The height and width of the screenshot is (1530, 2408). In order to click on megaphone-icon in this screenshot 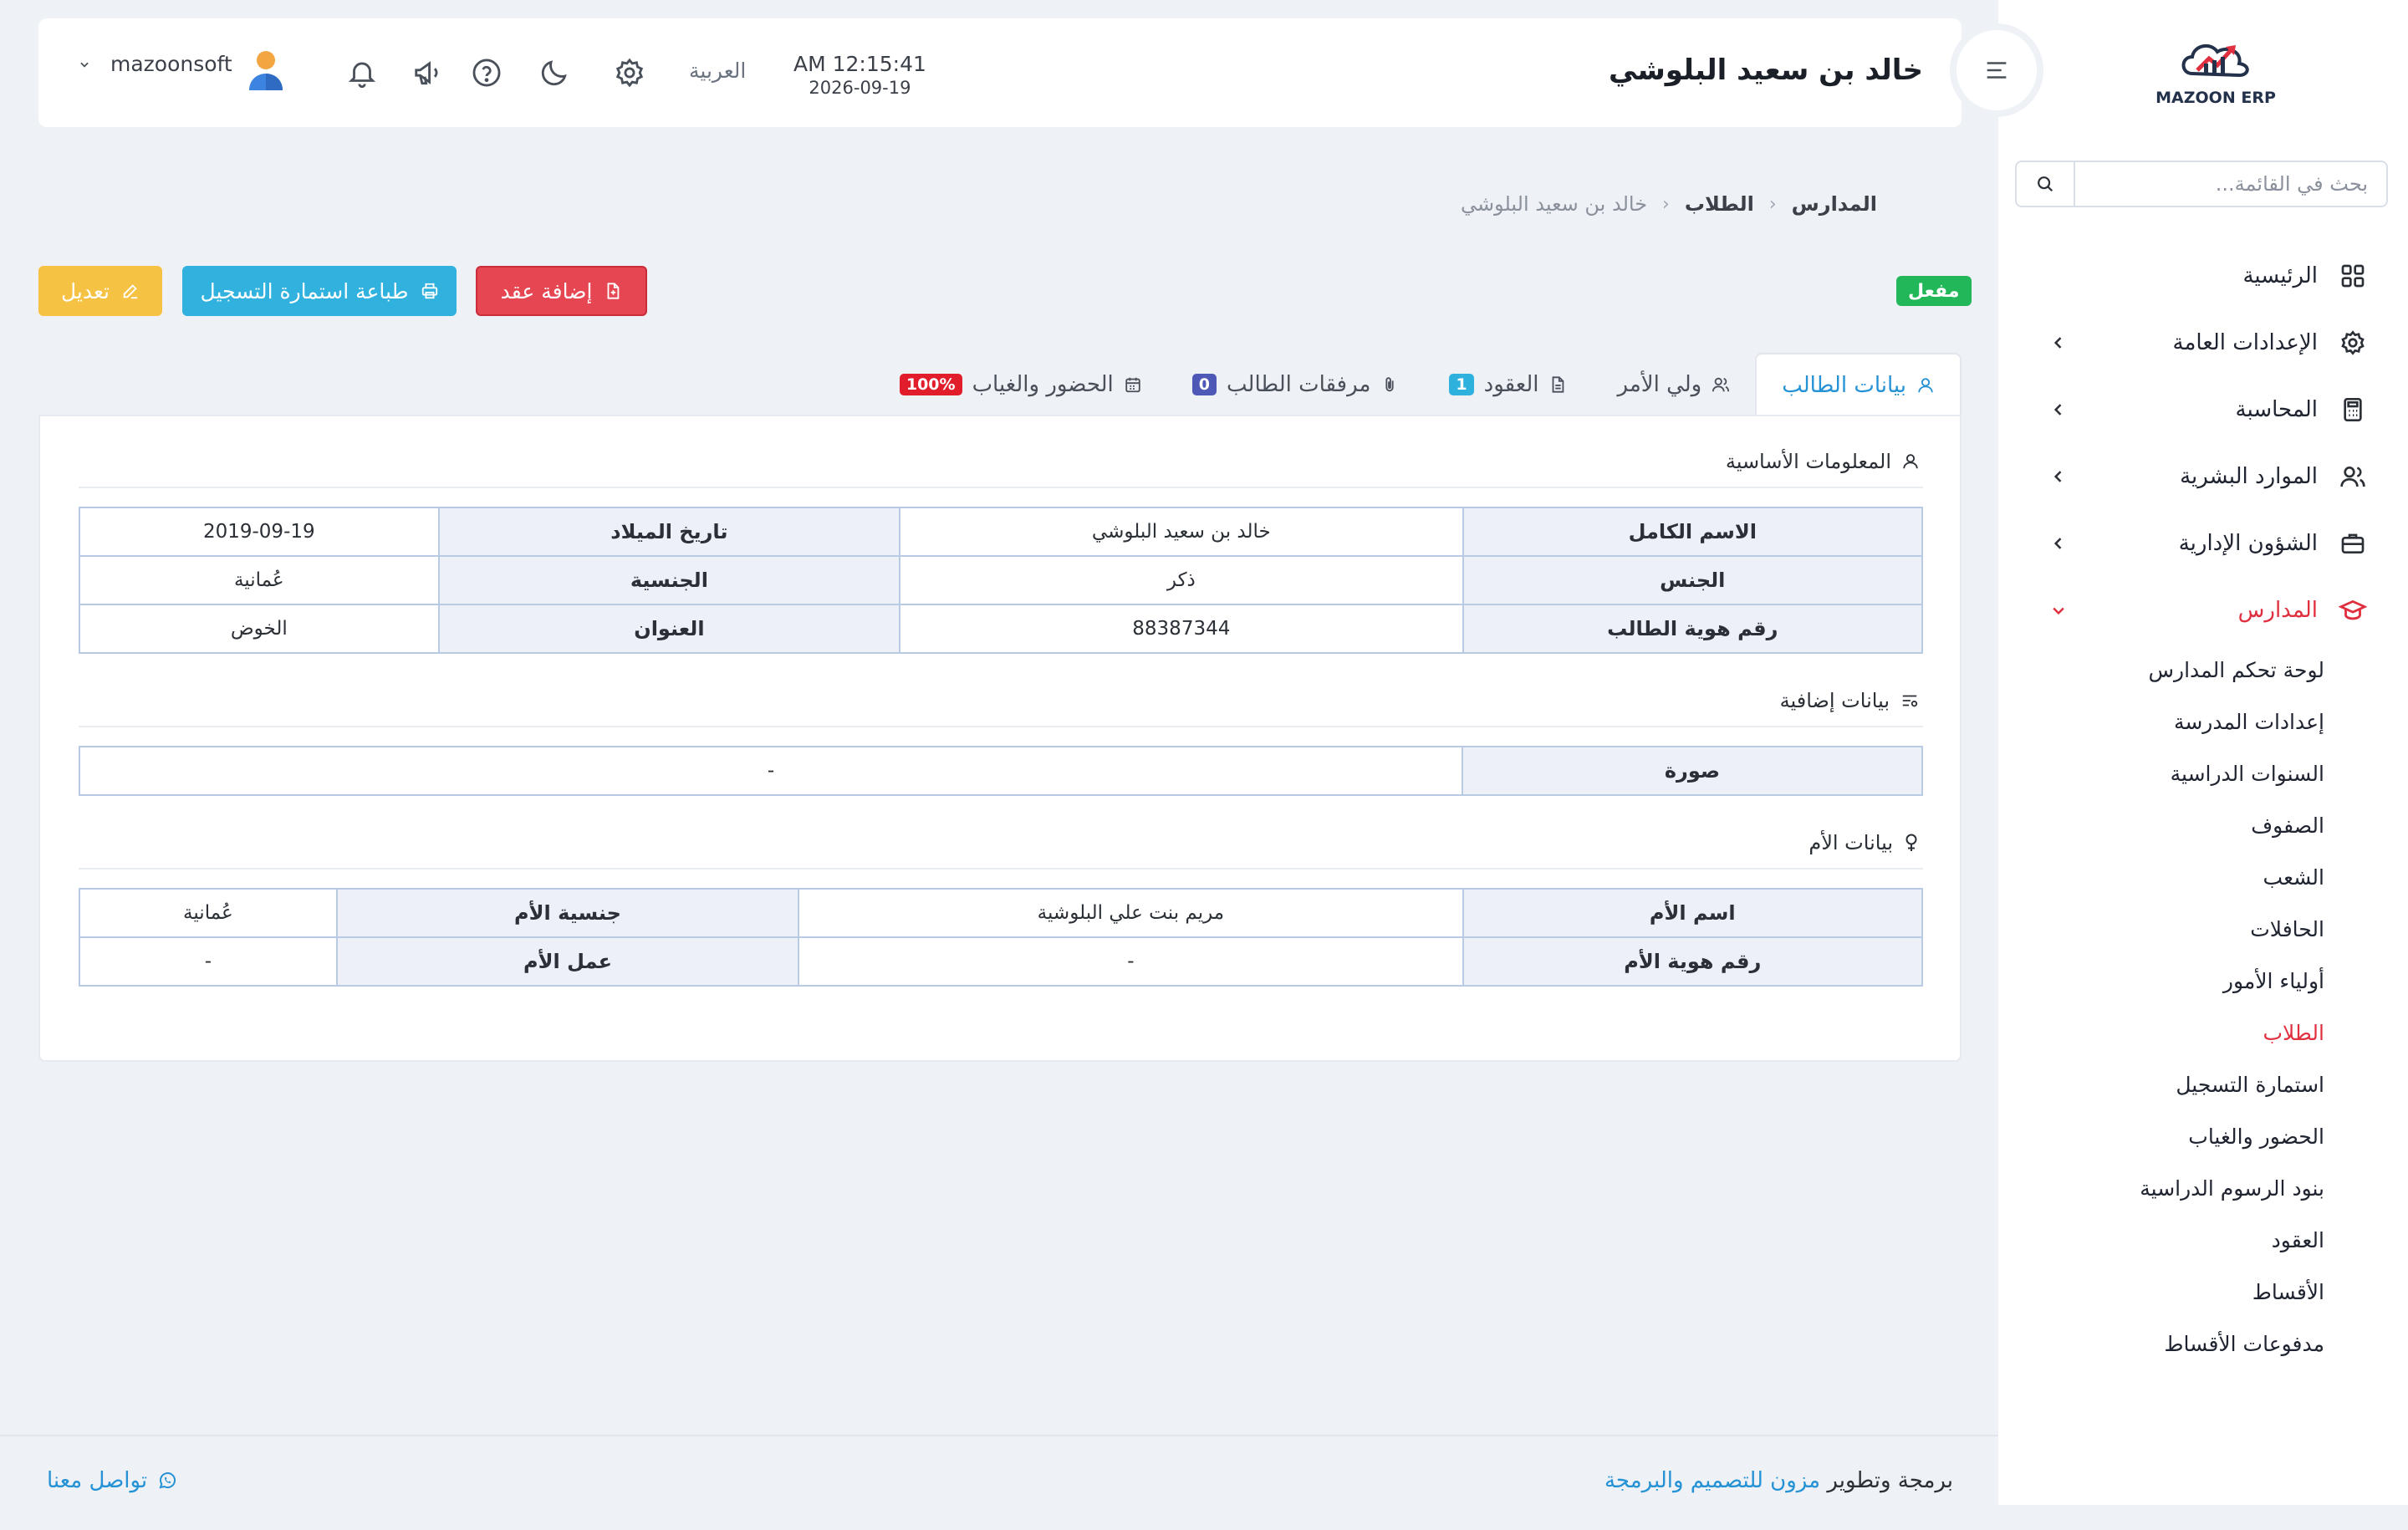, I will do `click(427, 73)`.